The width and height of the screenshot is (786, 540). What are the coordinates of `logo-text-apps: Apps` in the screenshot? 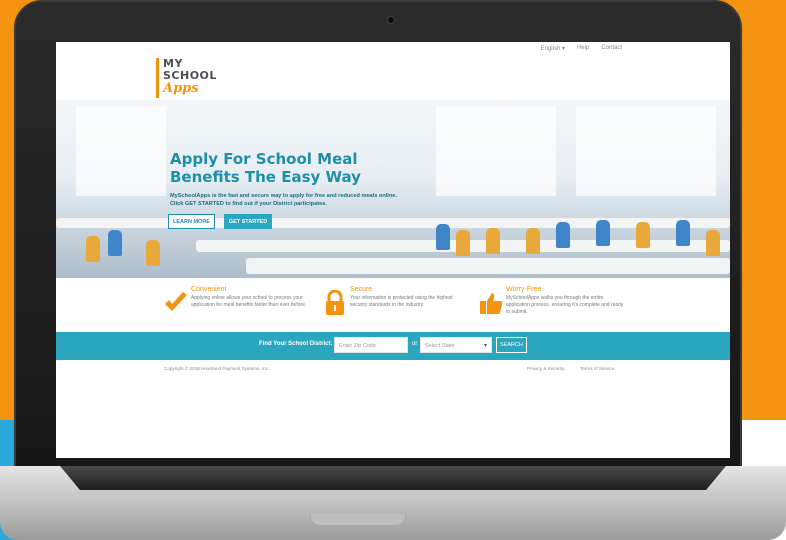 It's located at (181, 88).